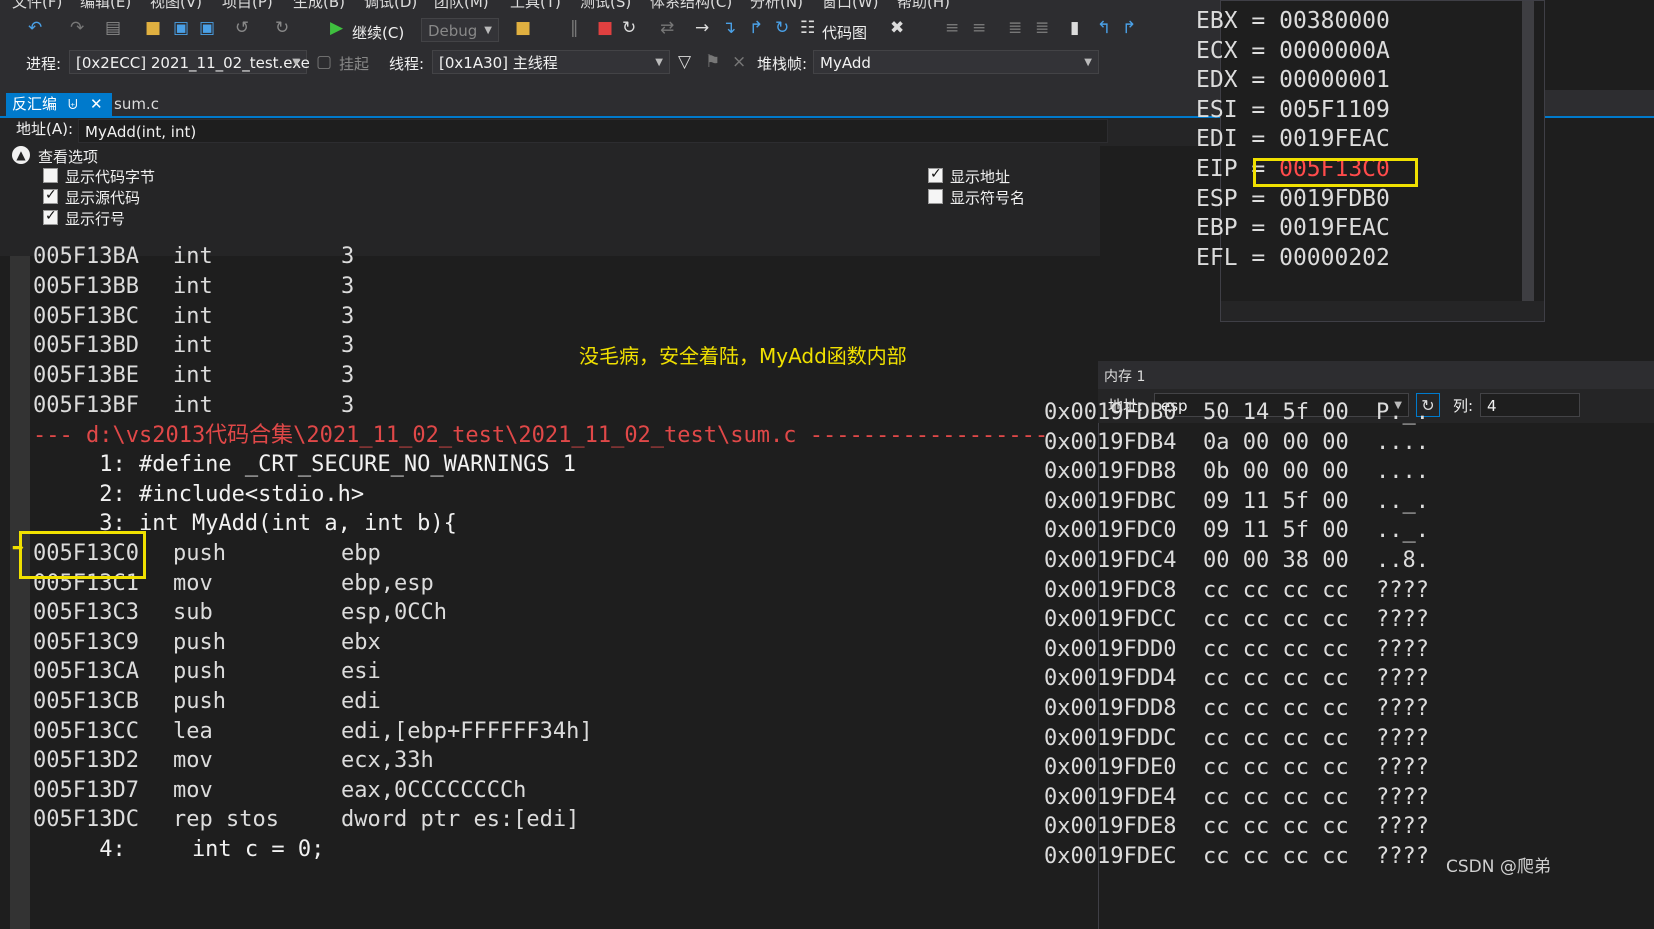 This screenshot has height=929, width=1654. I want to click on show-next-statement-icon: ⇄, so click(667, 28).